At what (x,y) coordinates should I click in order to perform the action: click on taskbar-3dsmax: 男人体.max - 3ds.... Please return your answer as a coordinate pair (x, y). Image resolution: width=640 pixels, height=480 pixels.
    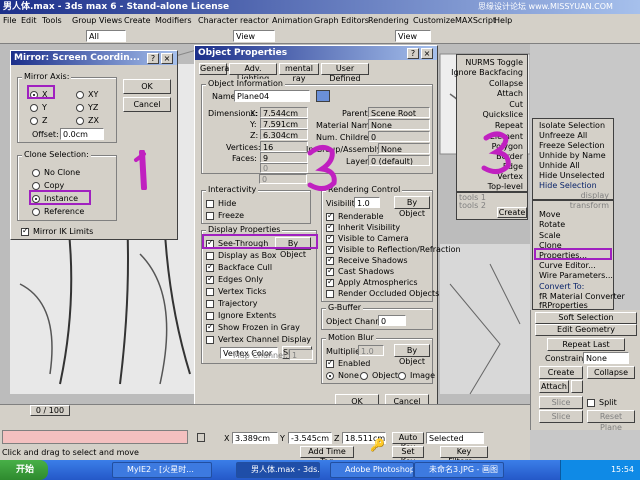
    Looking at the image, I should click on (278, 470).